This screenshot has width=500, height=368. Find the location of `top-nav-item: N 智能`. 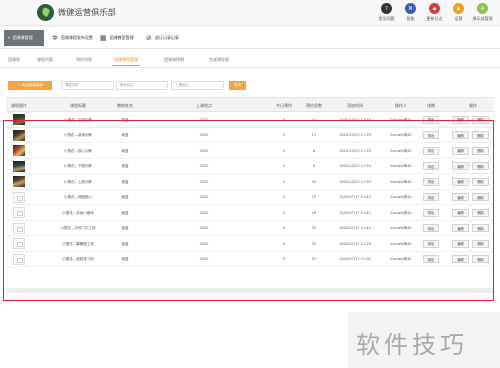

top-nav-item: N 智能 is located at coordinates (410, 12).